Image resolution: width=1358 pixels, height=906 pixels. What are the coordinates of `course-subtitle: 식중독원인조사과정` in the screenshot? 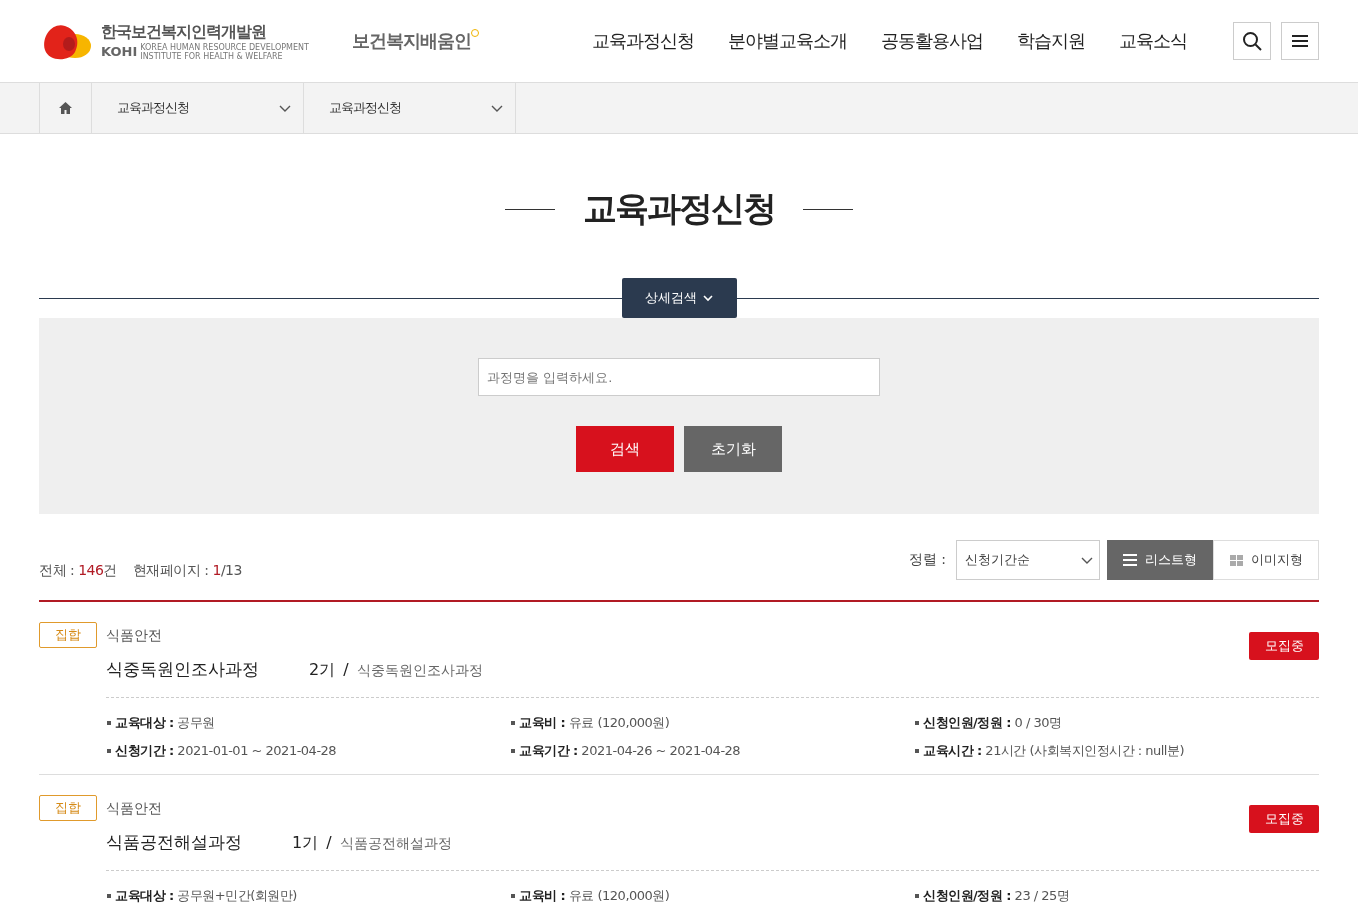 It's located at (419, 671).